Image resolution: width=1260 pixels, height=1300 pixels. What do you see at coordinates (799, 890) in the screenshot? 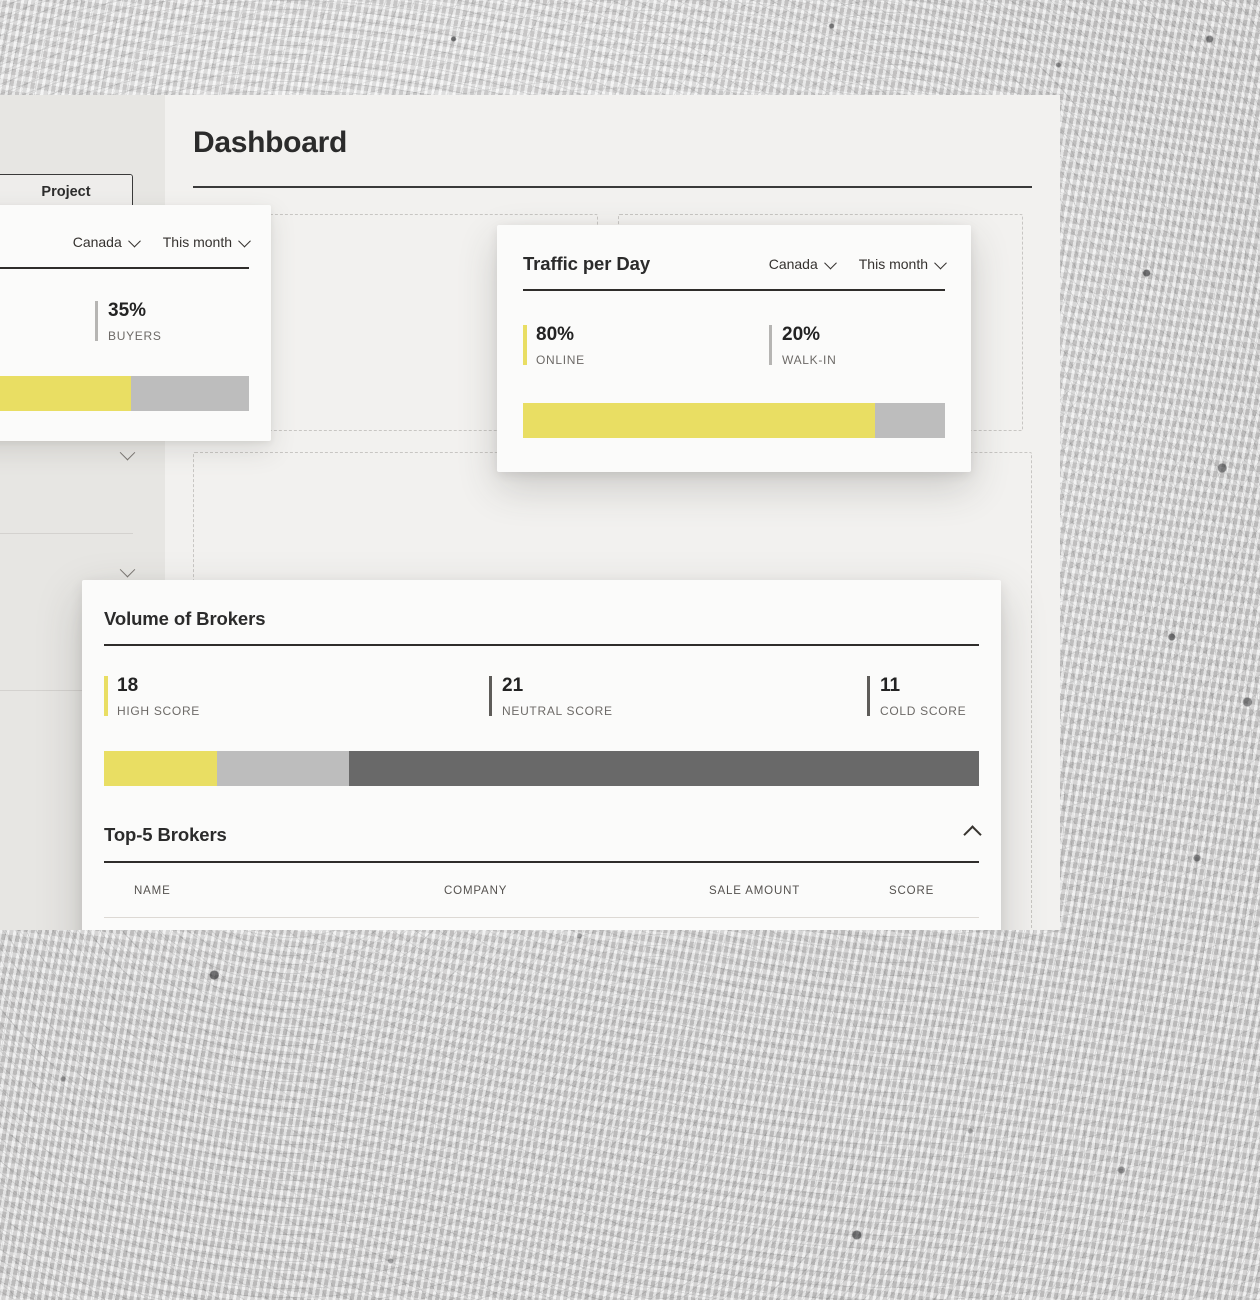
I see `col-header-sale-amount: SALE AMOUNT` at bounding box center [799, 890].